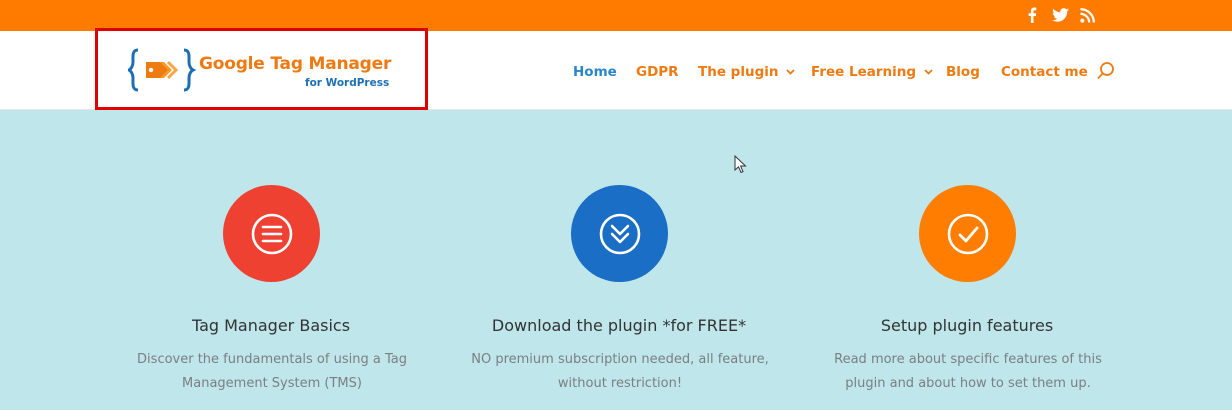 The image size is (1232, 410). Describe the element at coordinates (619, 325) in the screenshot. I see `feature-title: Download the plugin *for FREE*` at that location.